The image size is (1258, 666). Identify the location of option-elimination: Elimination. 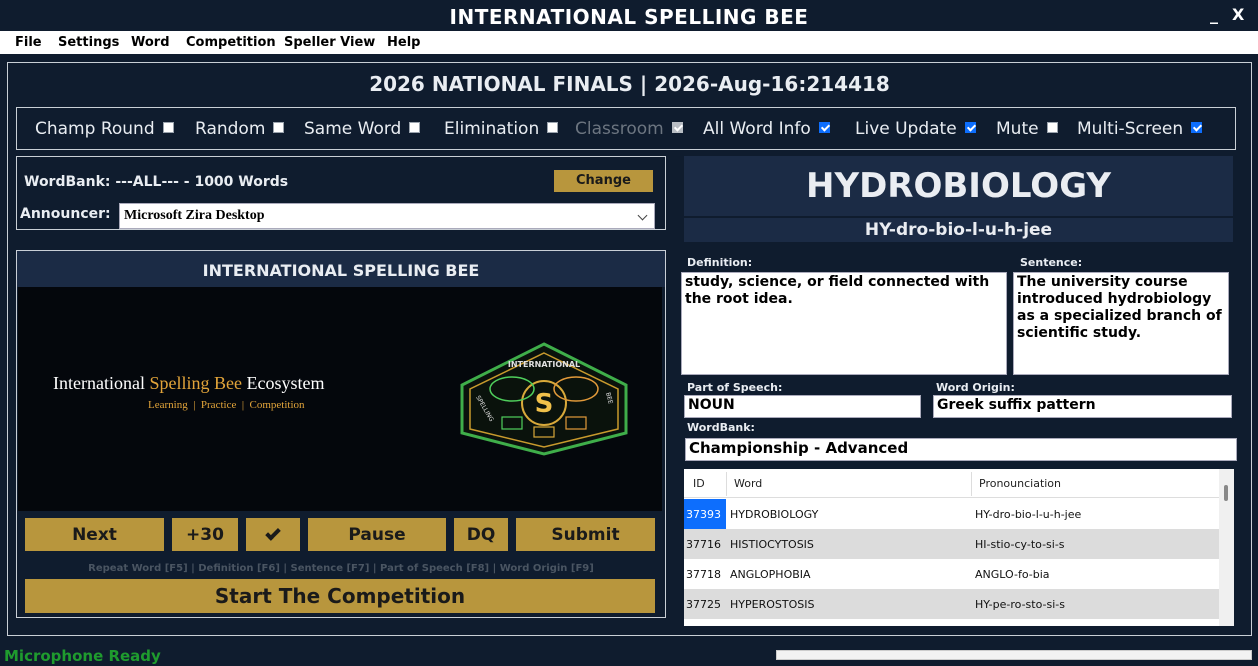
(501, 129).